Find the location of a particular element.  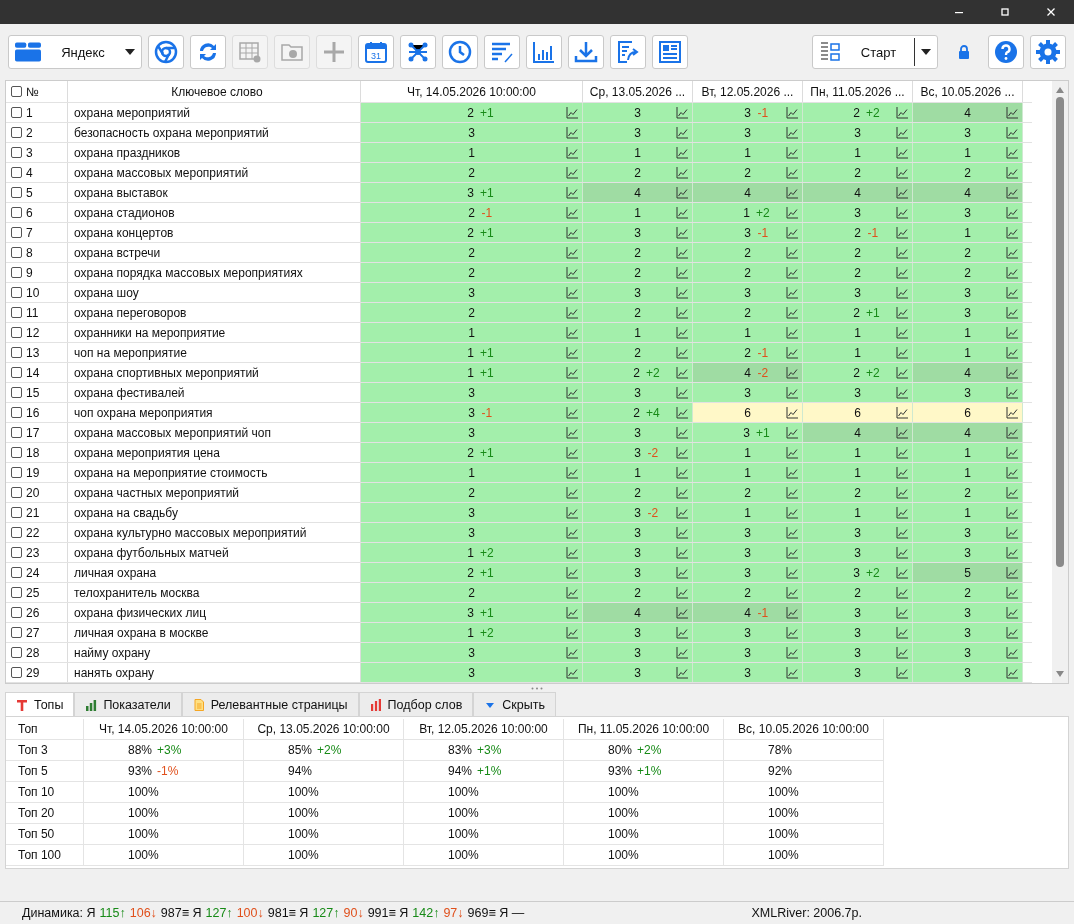

scatter-button is located at coordinates (544, 52).